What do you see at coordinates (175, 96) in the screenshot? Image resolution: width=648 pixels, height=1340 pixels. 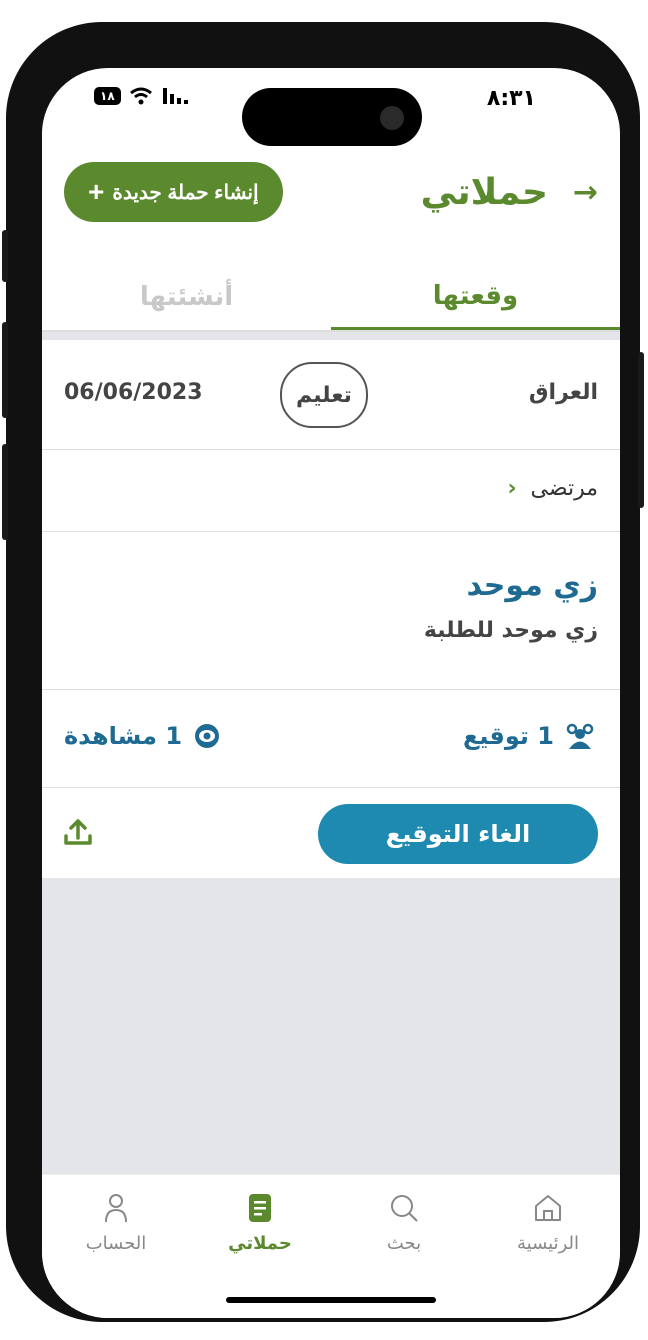 I see `signal-icon` at bounding box center [175, 96].